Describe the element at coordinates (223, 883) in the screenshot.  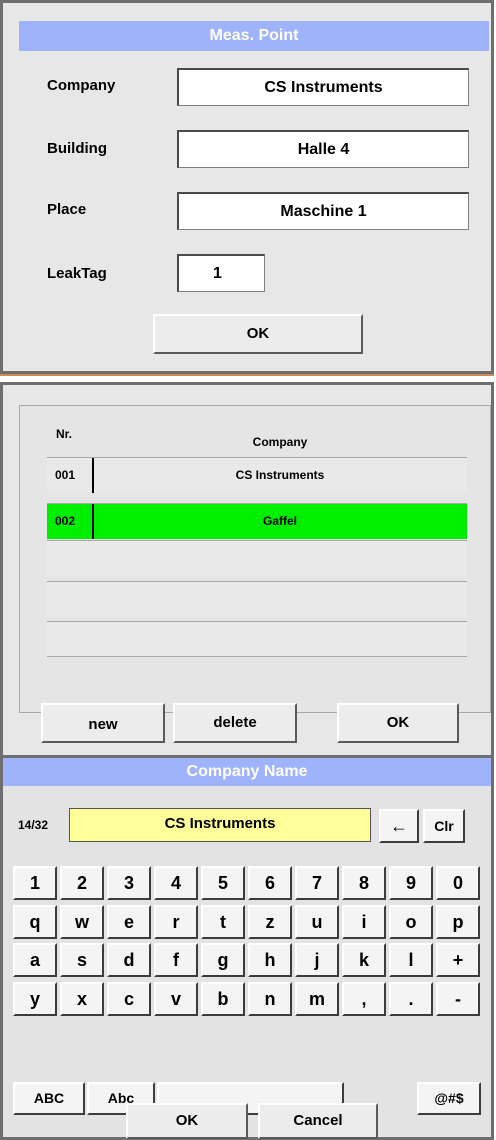
I see `key-0-4: 5` at that location.